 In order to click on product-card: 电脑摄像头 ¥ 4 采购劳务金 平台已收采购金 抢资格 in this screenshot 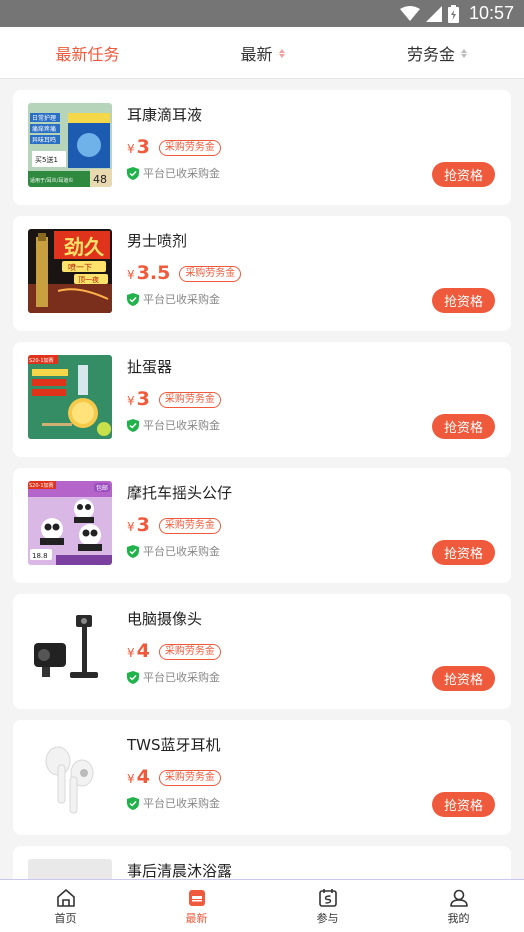, I will do `click(262, 651)`.